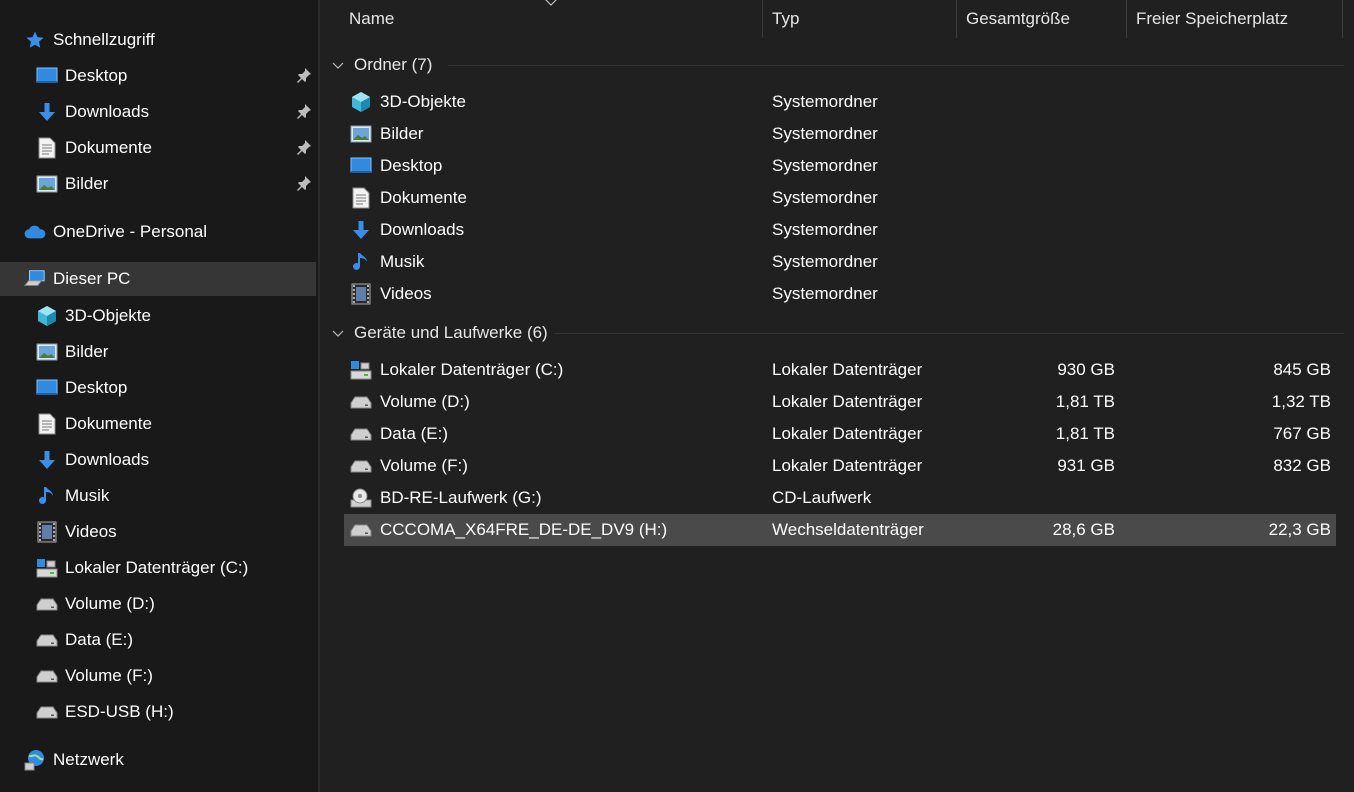 The width and height of the screenshot is (1354, 792). Describe the element at coordinates (1212, 19) in the screenshot. I see `column-header-free-space: Freier Speicherplatz` at that location.